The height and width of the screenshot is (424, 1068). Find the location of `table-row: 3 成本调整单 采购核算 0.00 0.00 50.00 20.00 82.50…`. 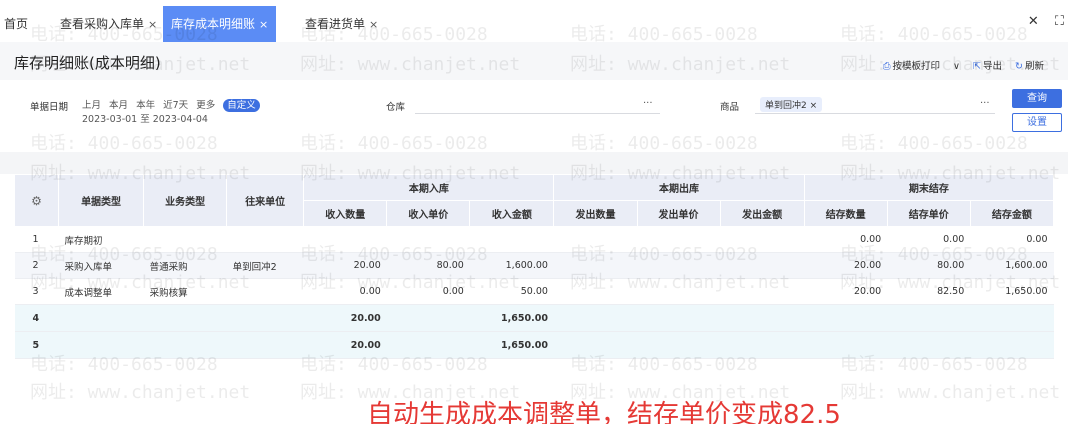

table-row: 3 成本调整单 采购核算 0.00 0.00 50.00 20.00 82.50… is located at coordinates (534, 291).